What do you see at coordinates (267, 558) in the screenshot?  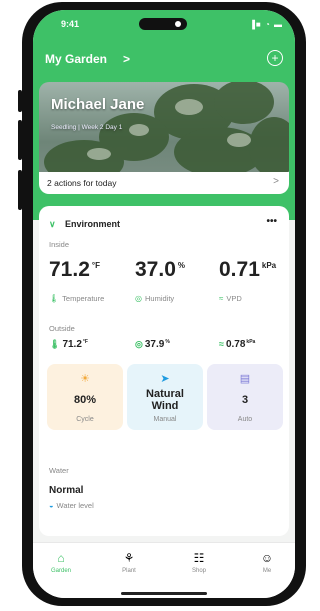 I see `person-icon: ☺` at bounding box center [267, 558].